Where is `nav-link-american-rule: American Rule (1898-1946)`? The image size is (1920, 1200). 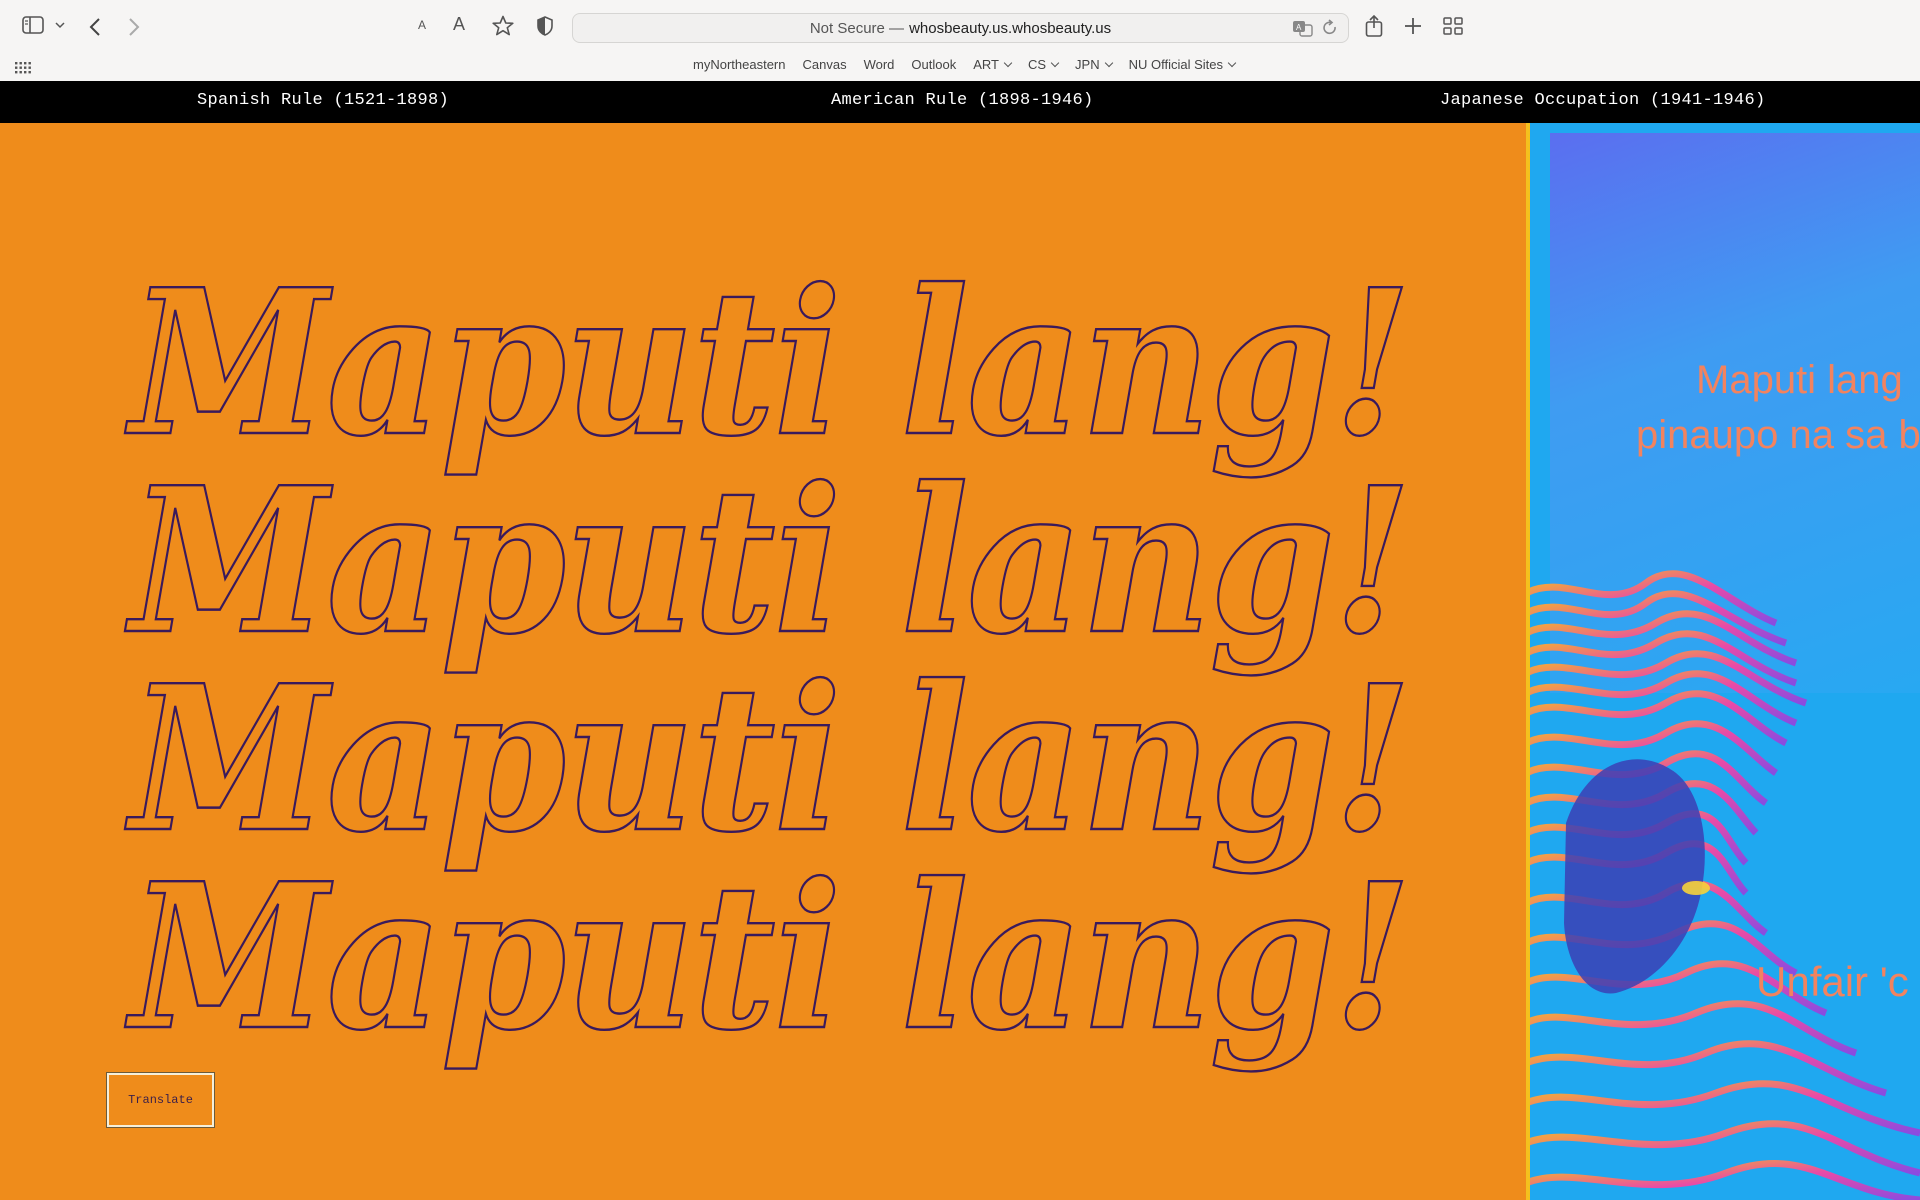 nav-link-american-rule: American Rule (1898-1946) is located at coordinates (962, 100).